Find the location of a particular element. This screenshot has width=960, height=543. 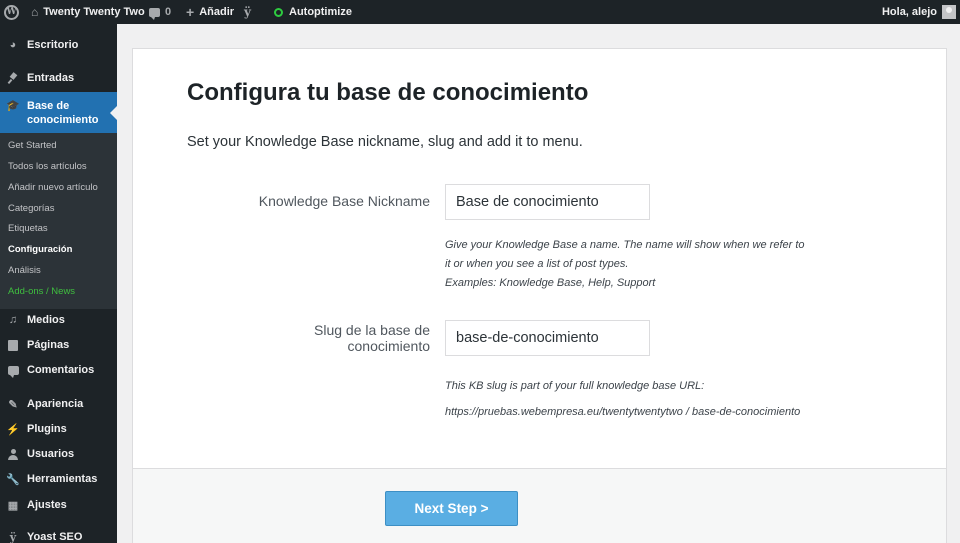

sidebar-item-label: Escritorio is located at coordinates (53, 45).